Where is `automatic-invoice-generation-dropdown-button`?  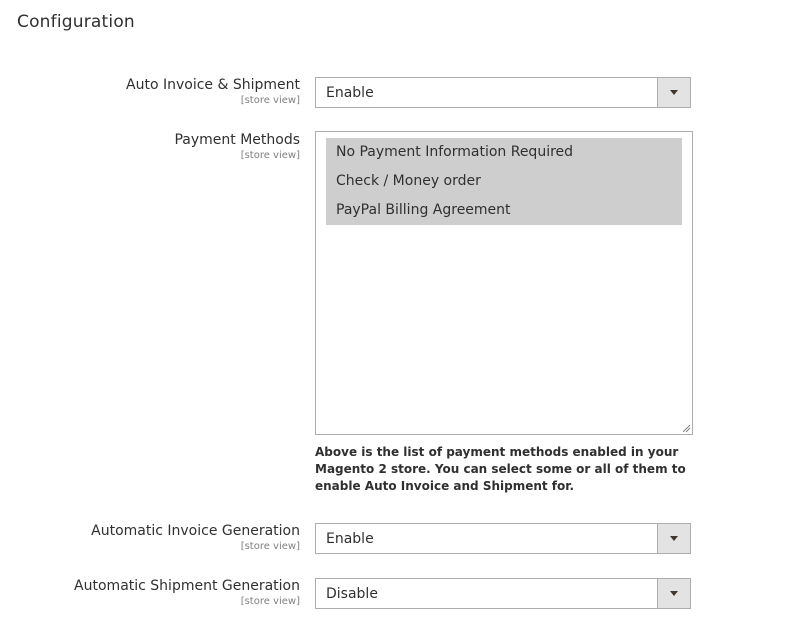 automatic-invoice-generation-dropdown-button is located at coordinates (673, 538).